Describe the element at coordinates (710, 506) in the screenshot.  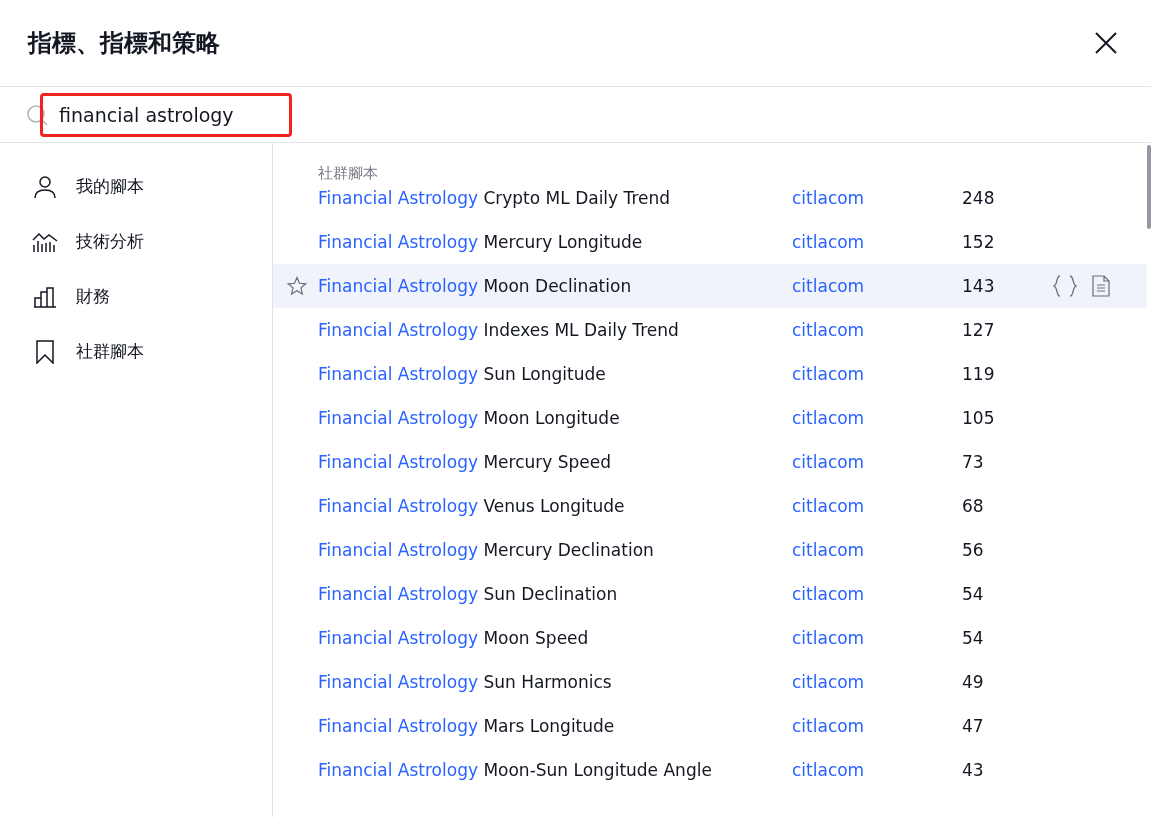
I see `result-row: Financial Astrology Venus Longitude citlacom 68` at that location.